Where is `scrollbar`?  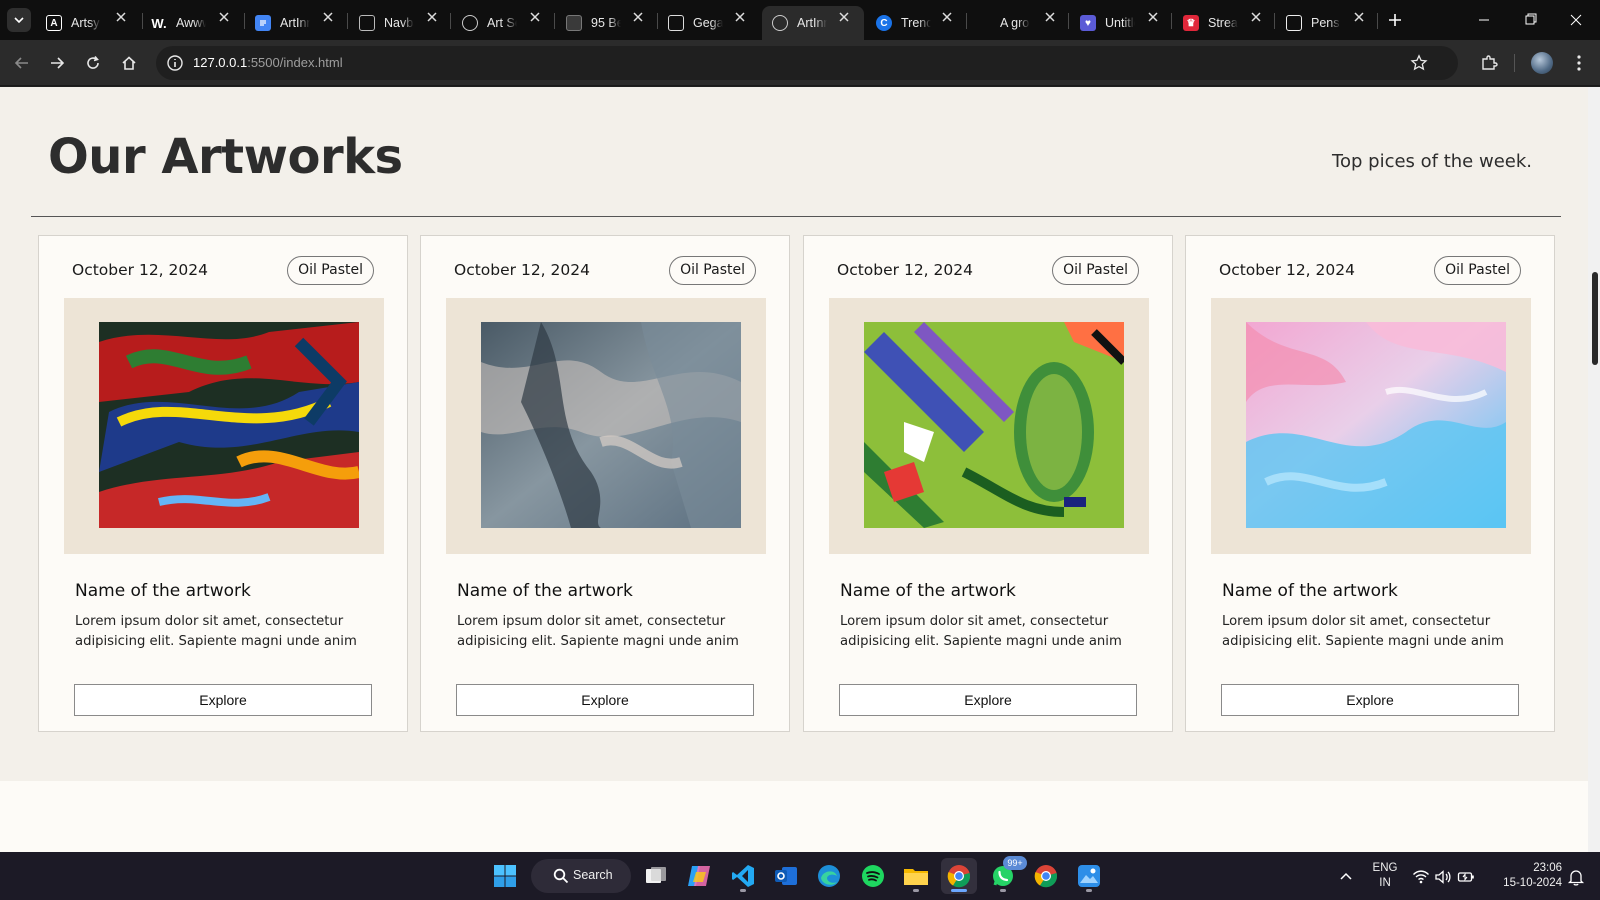
scrollbar is located at coordinates (1594, 469).